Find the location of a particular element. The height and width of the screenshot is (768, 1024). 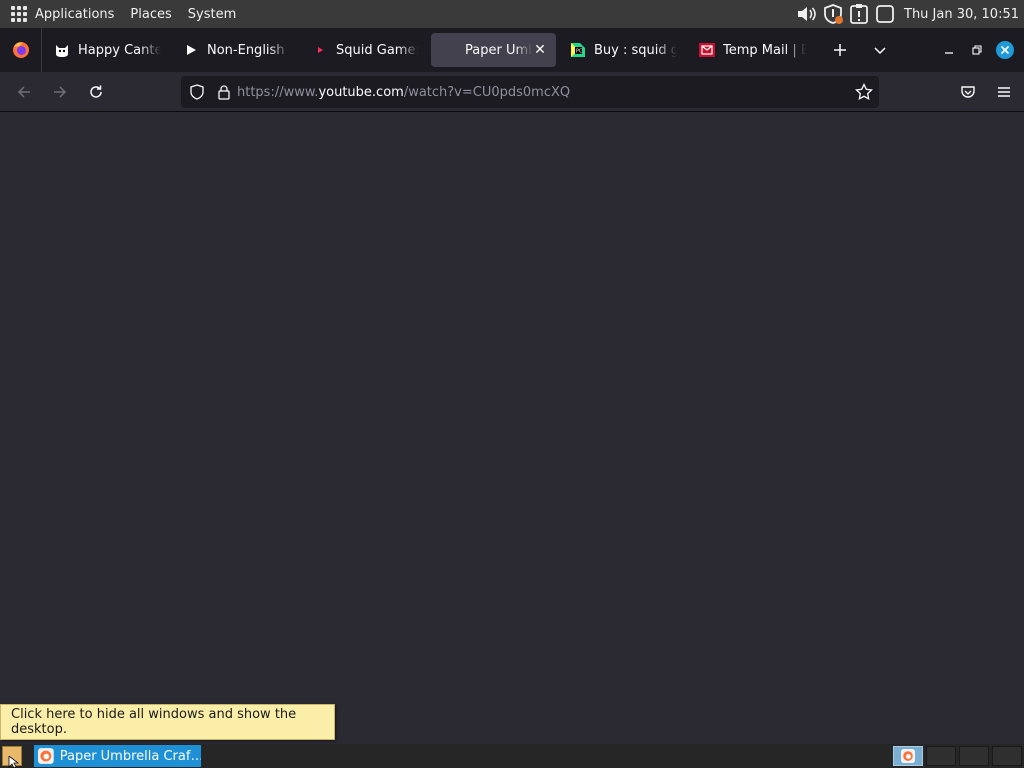

close-window-button is located at coordinates (1005, 50).